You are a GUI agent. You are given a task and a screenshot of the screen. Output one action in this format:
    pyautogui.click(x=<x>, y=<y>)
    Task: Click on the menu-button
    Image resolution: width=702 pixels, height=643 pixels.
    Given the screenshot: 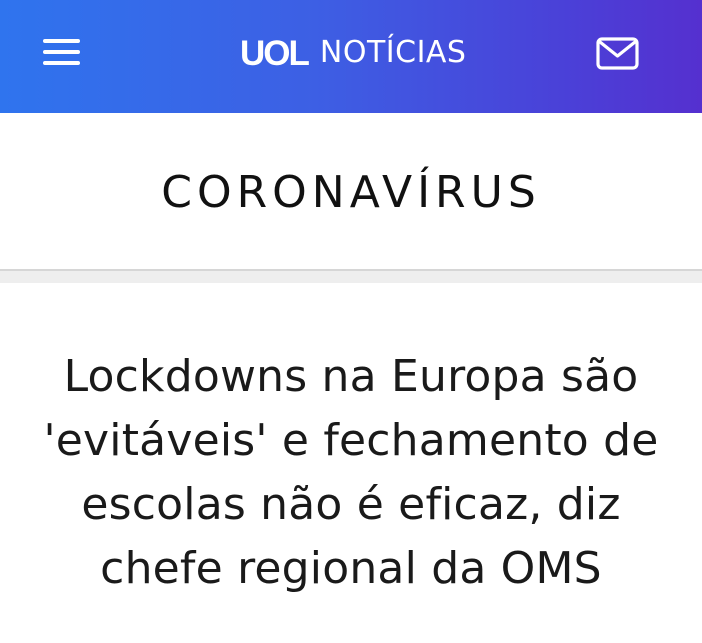 What is the action you would take?
    pyautogui.click(x=62, y=53)
    